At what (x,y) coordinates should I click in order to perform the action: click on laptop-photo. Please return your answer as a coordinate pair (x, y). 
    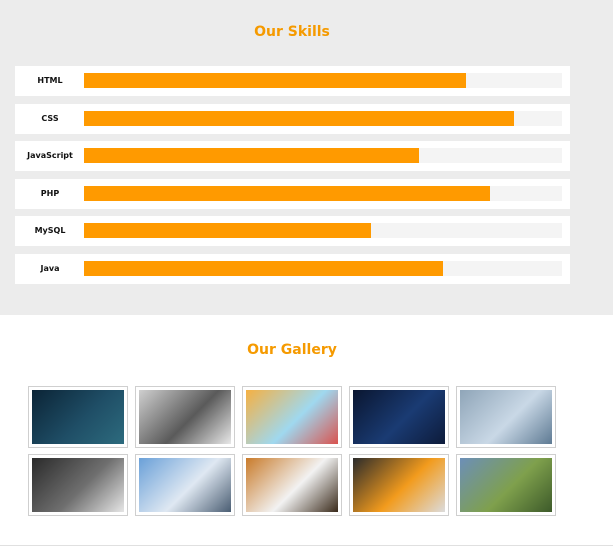
    Looking at the image, I should click on (78, 417).